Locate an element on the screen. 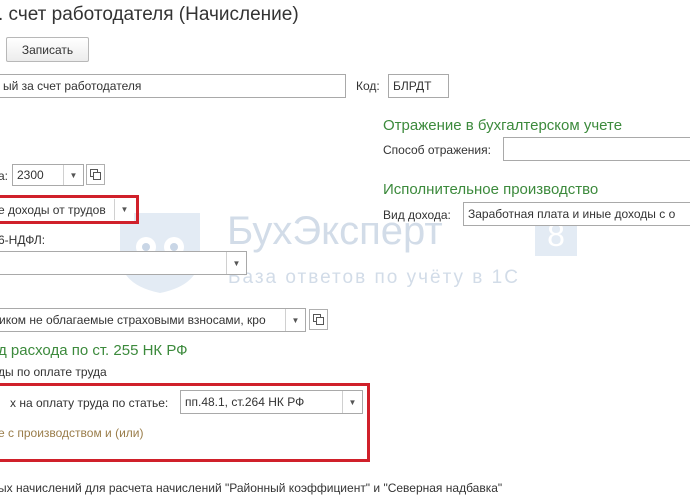 Image resolution: width=690 pixels, height=501 pixels. income-type-select-value: е доходы от трудов is located at coordinates (53, 209).